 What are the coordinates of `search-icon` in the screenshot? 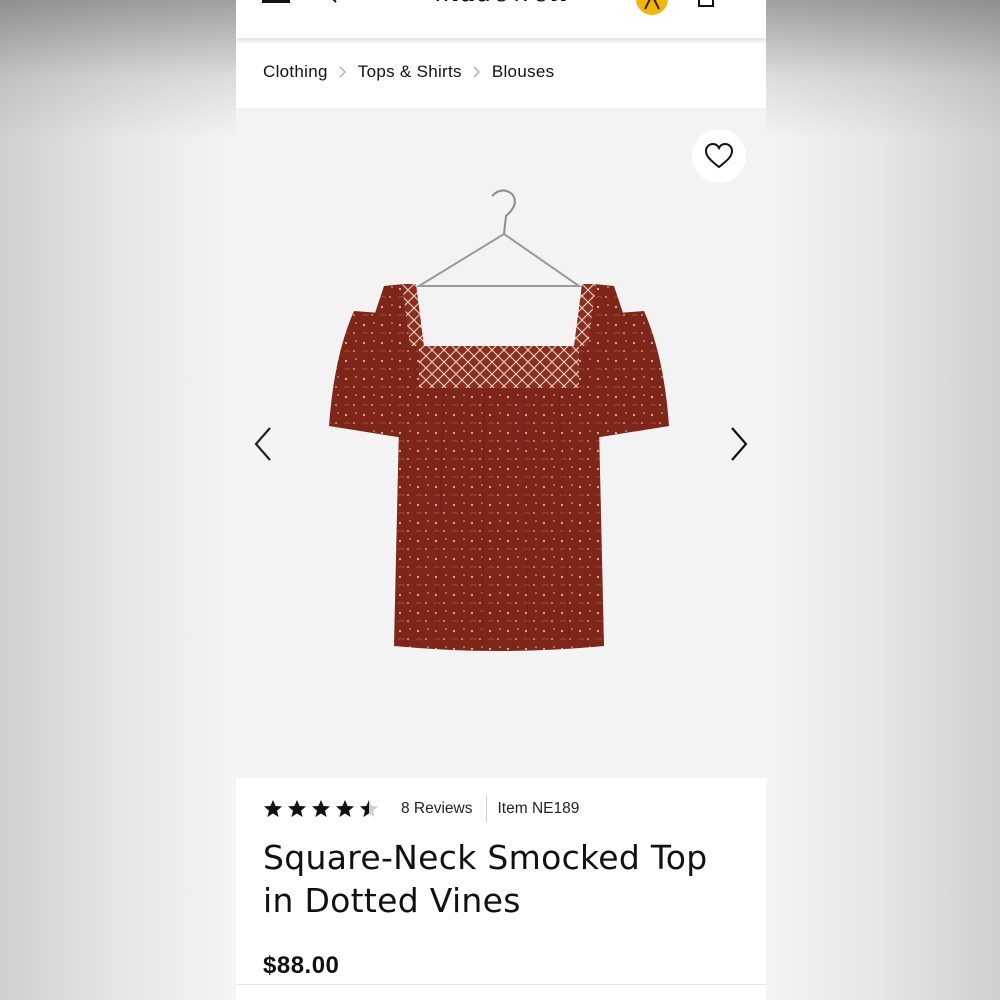 It's located at (331, 2).